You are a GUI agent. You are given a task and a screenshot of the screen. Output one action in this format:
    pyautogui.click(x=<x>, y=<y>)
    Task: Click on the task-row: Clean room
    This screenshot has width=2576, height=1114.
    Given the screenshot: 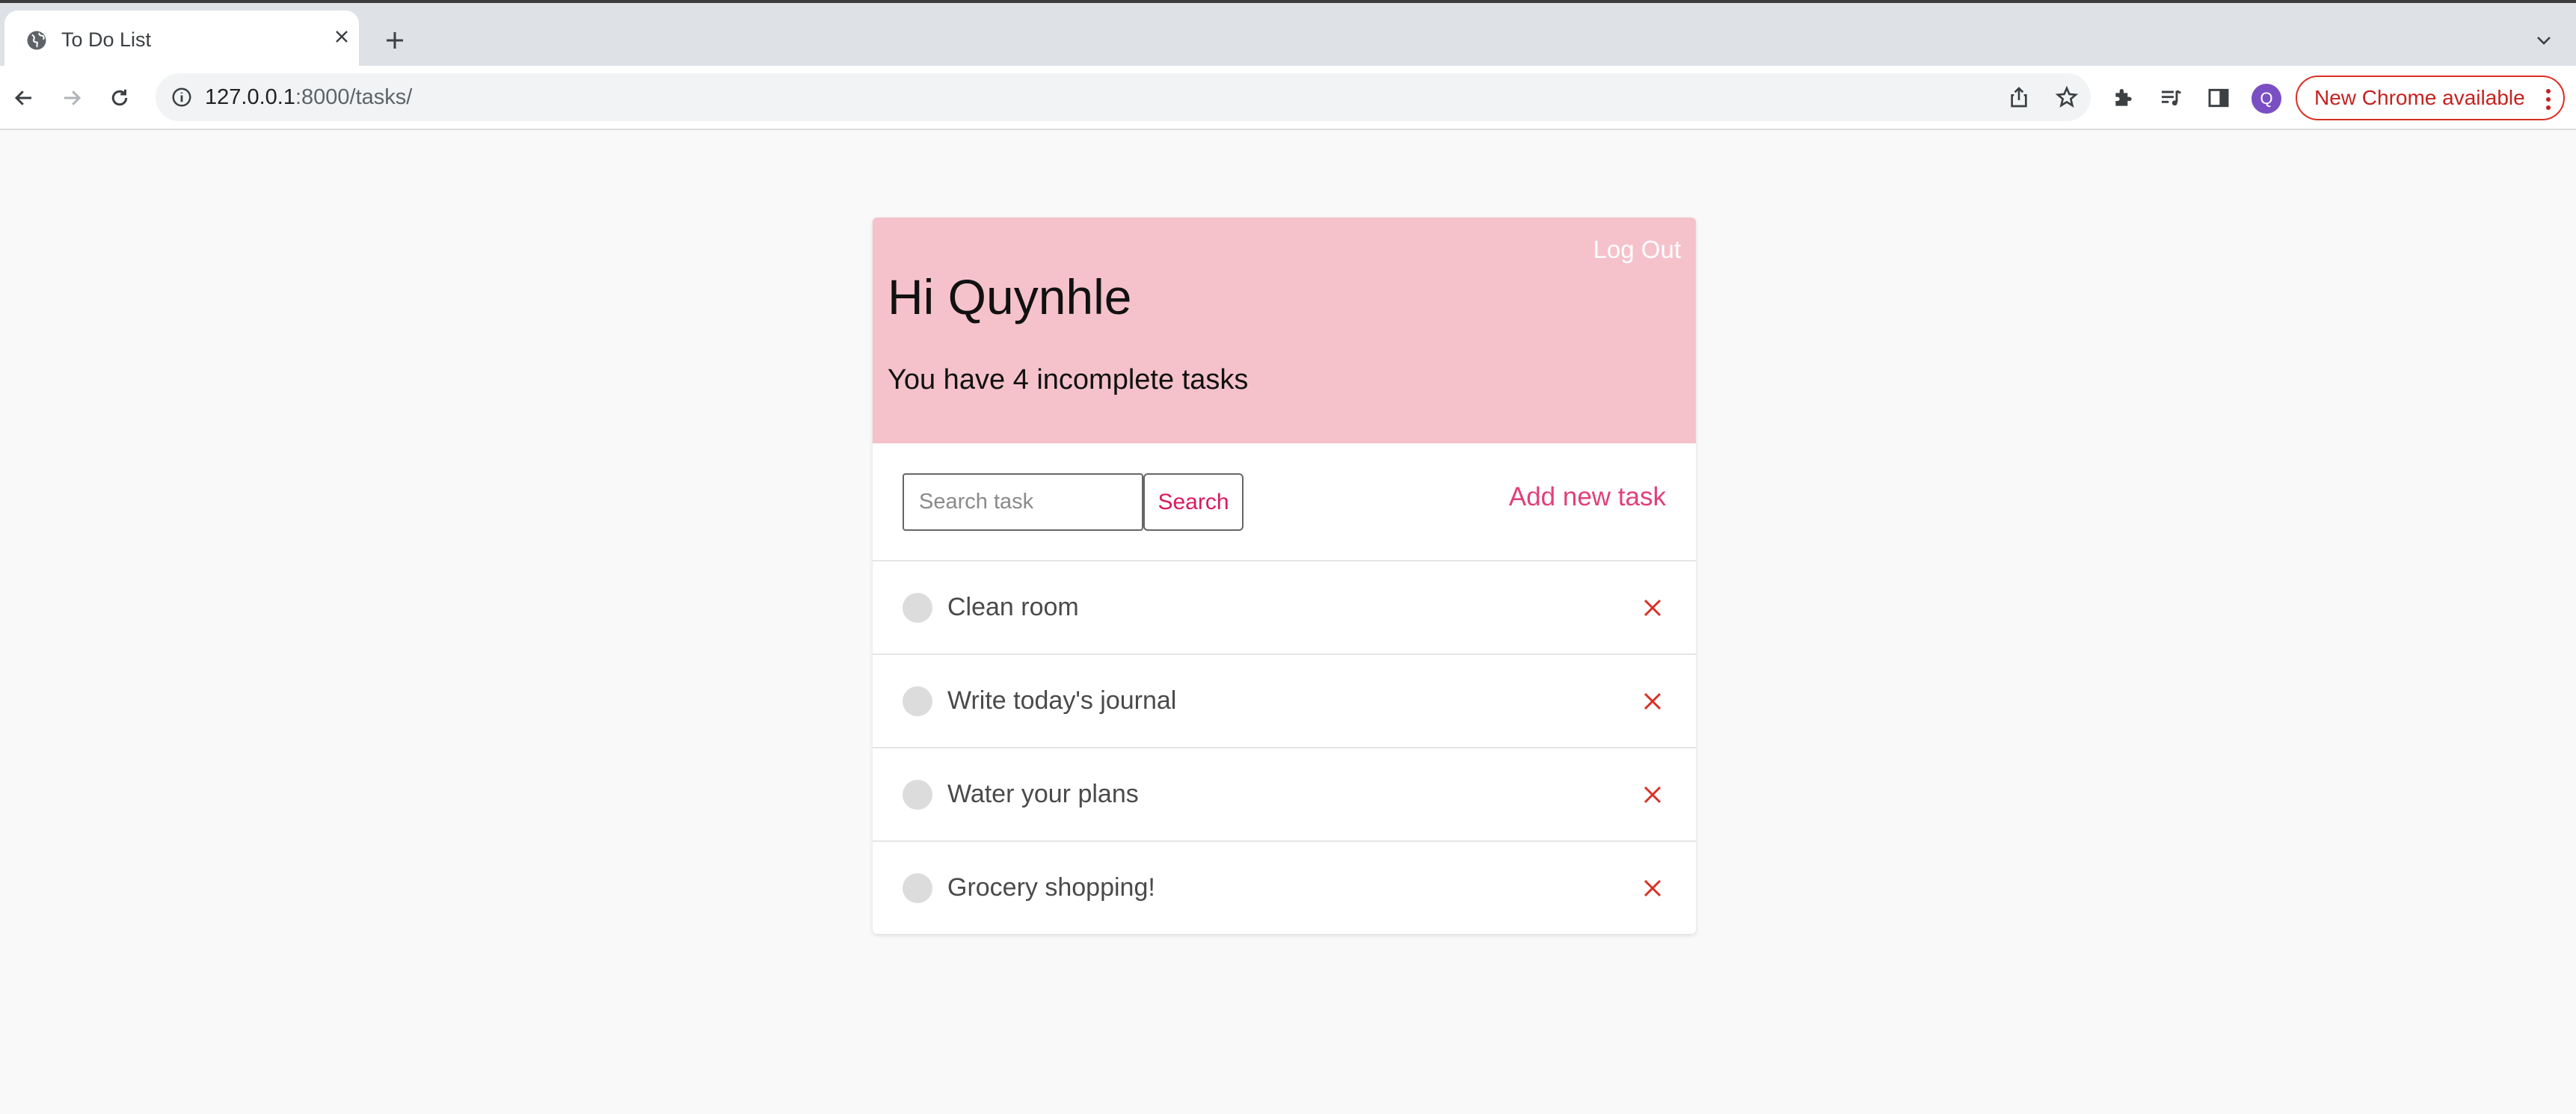 What is the action you would take?
    pyautogui.click(x=1284, y=608)
    